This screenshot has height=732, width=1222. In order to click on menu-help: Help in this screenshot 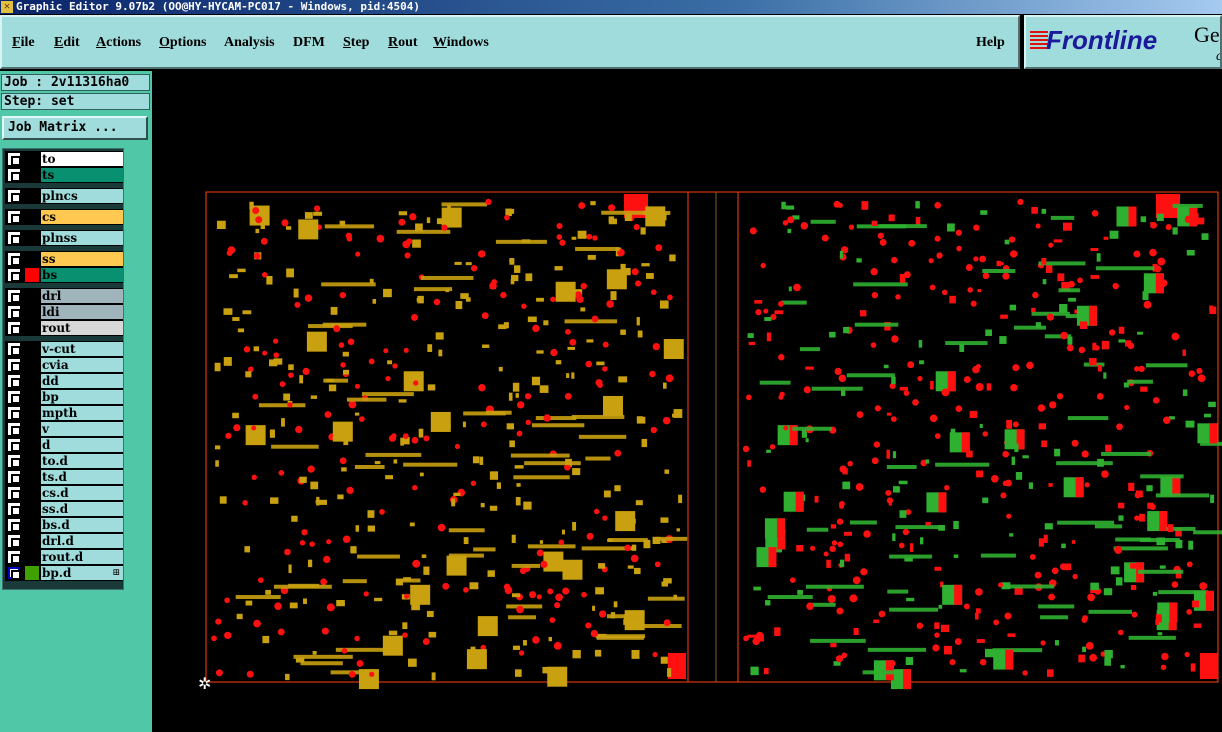, I will do `click(990, 43)`.